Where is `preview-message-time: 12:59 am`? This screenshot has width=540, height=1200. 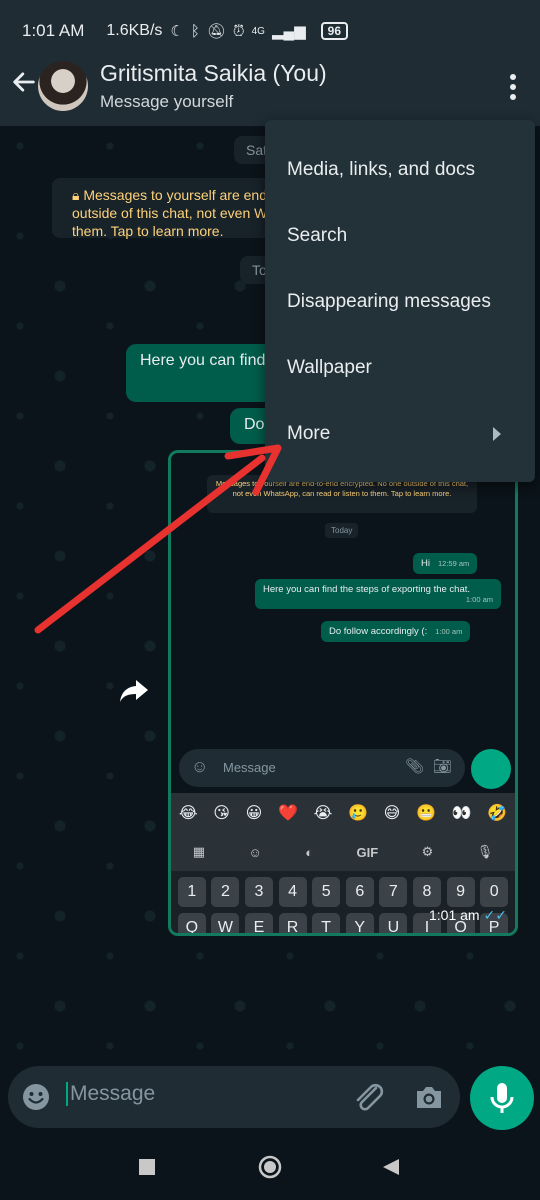 preview-message-time: 12:59 am is located at coordinates (453, 563).